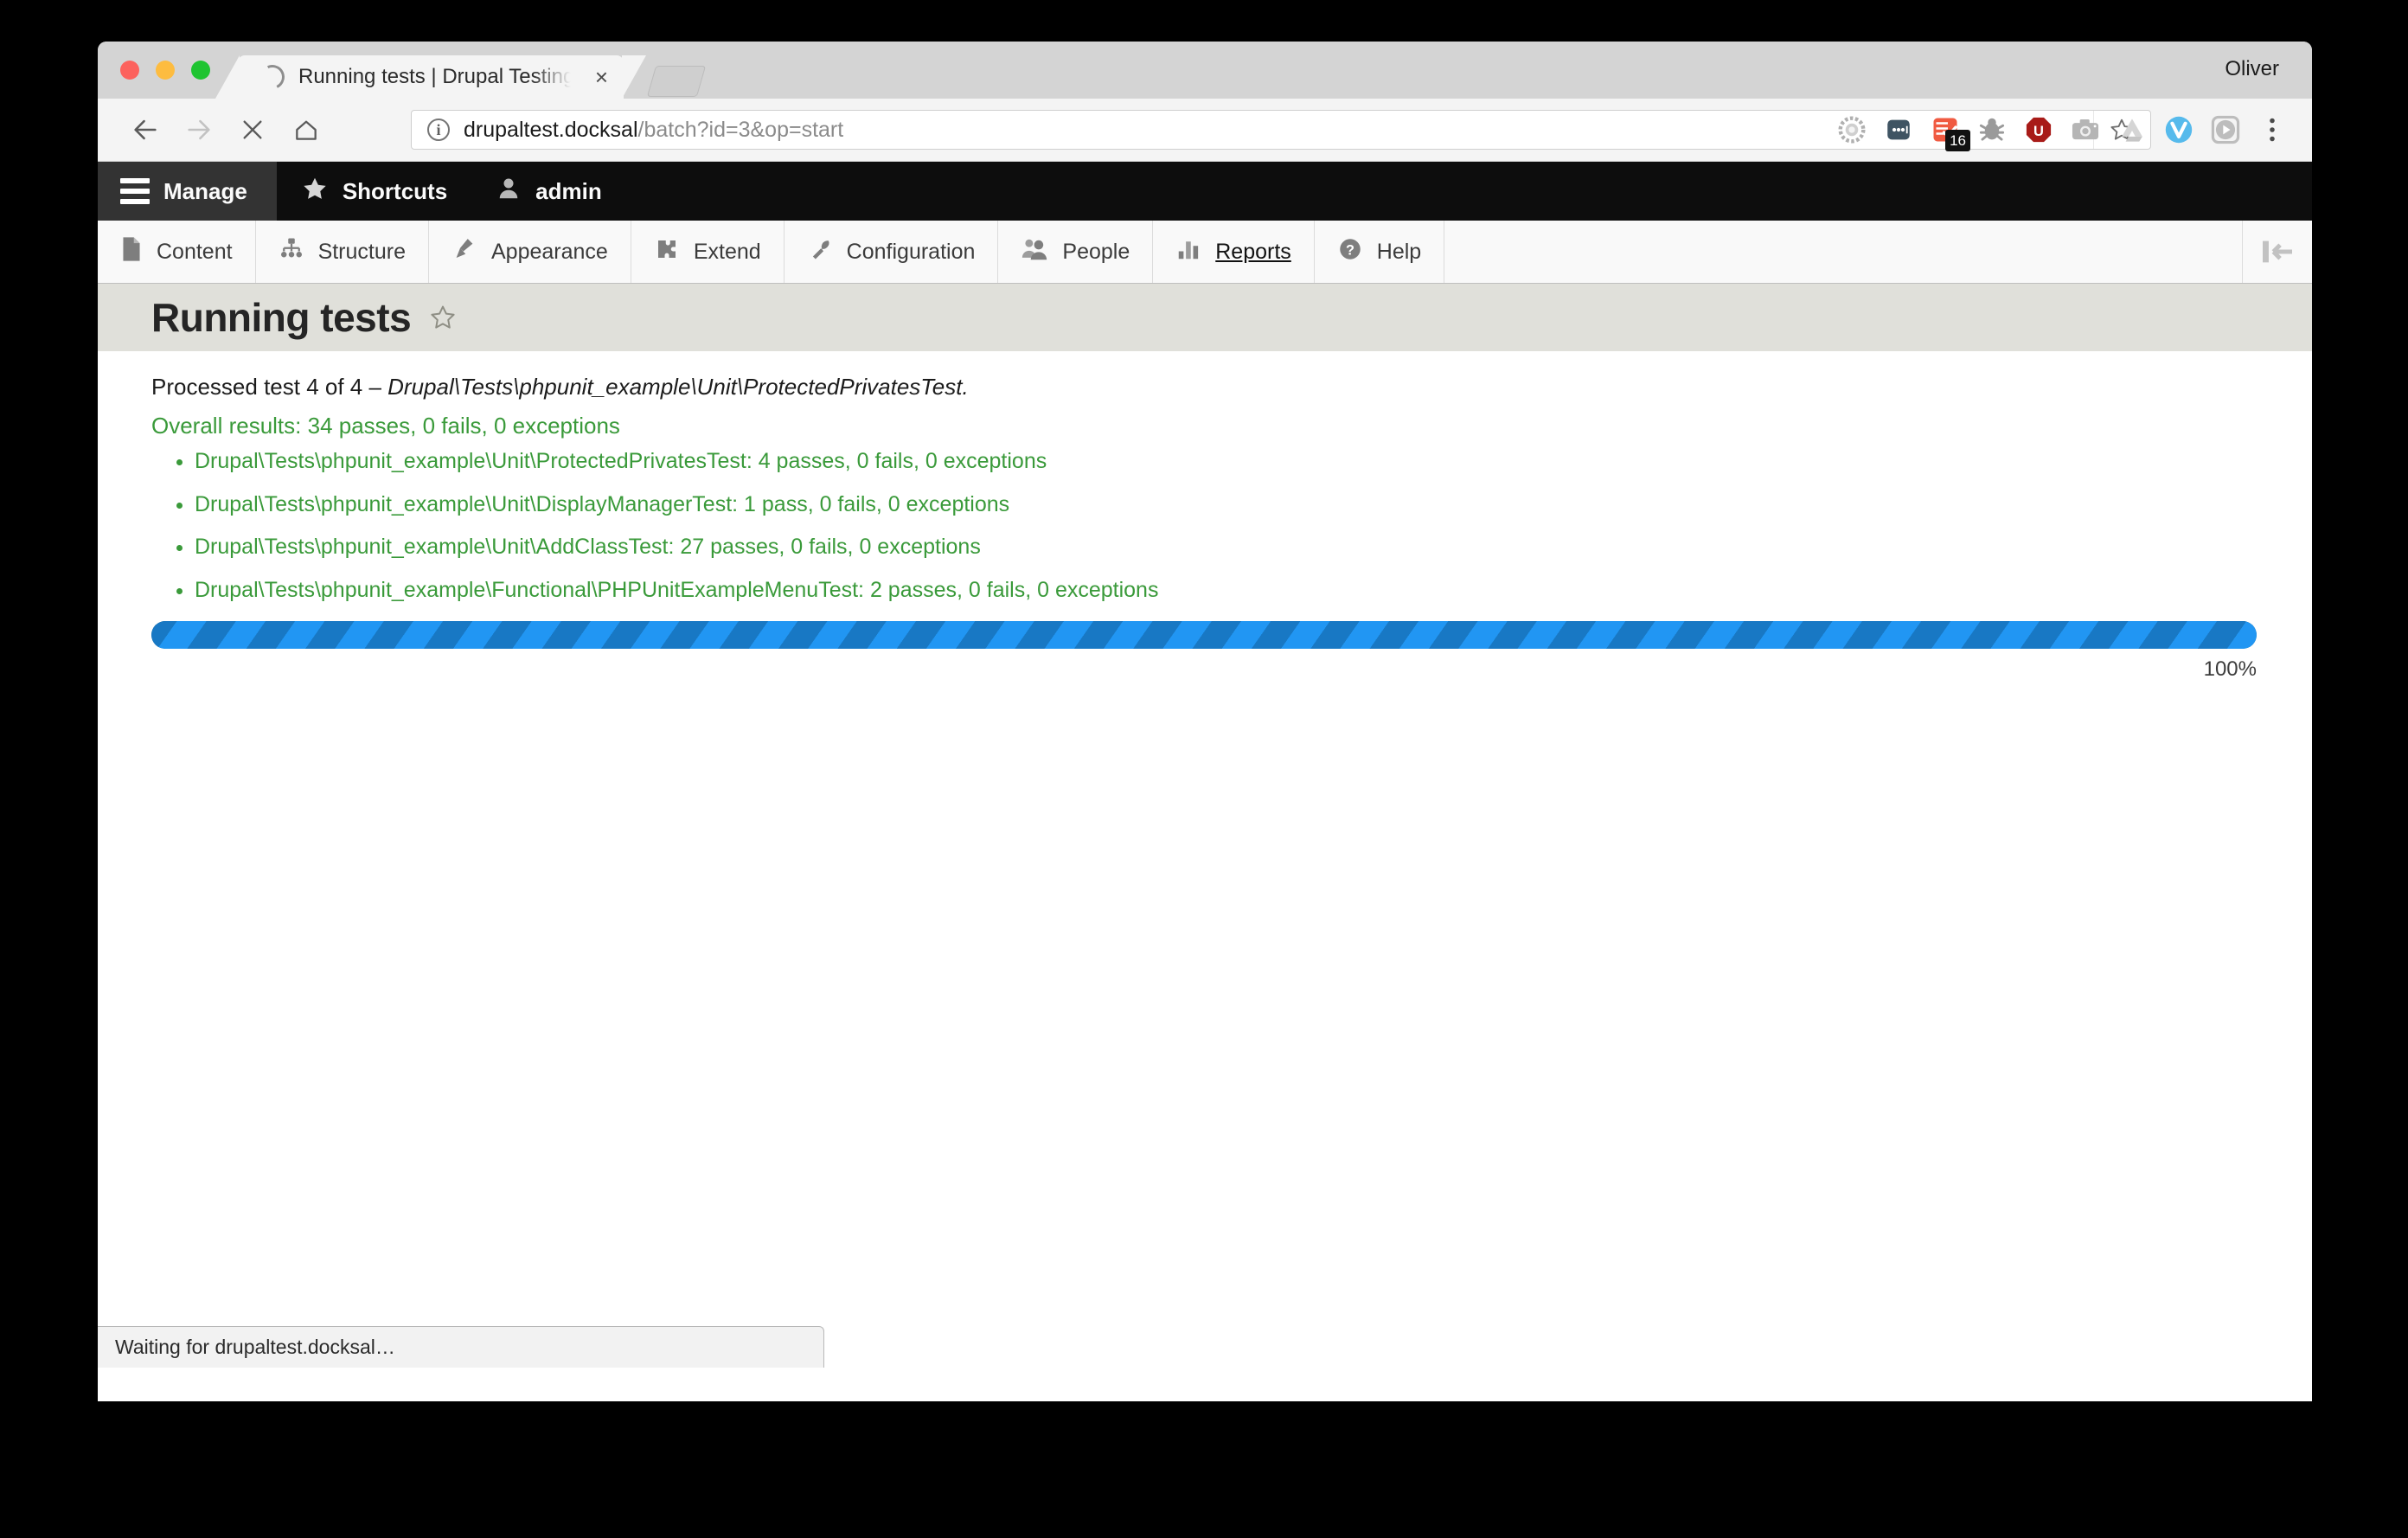 The image size is (2408, 1538). What do you see at coordinates (1899, 130) in the screenshot?
I see `dots-extension-icon` at bounding box center [1899, 130].